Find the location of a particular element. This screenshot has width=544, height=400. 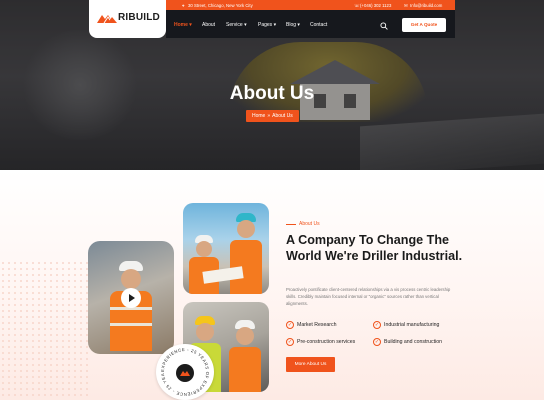

badge-logo-icon is located at coordinates (185, 373).